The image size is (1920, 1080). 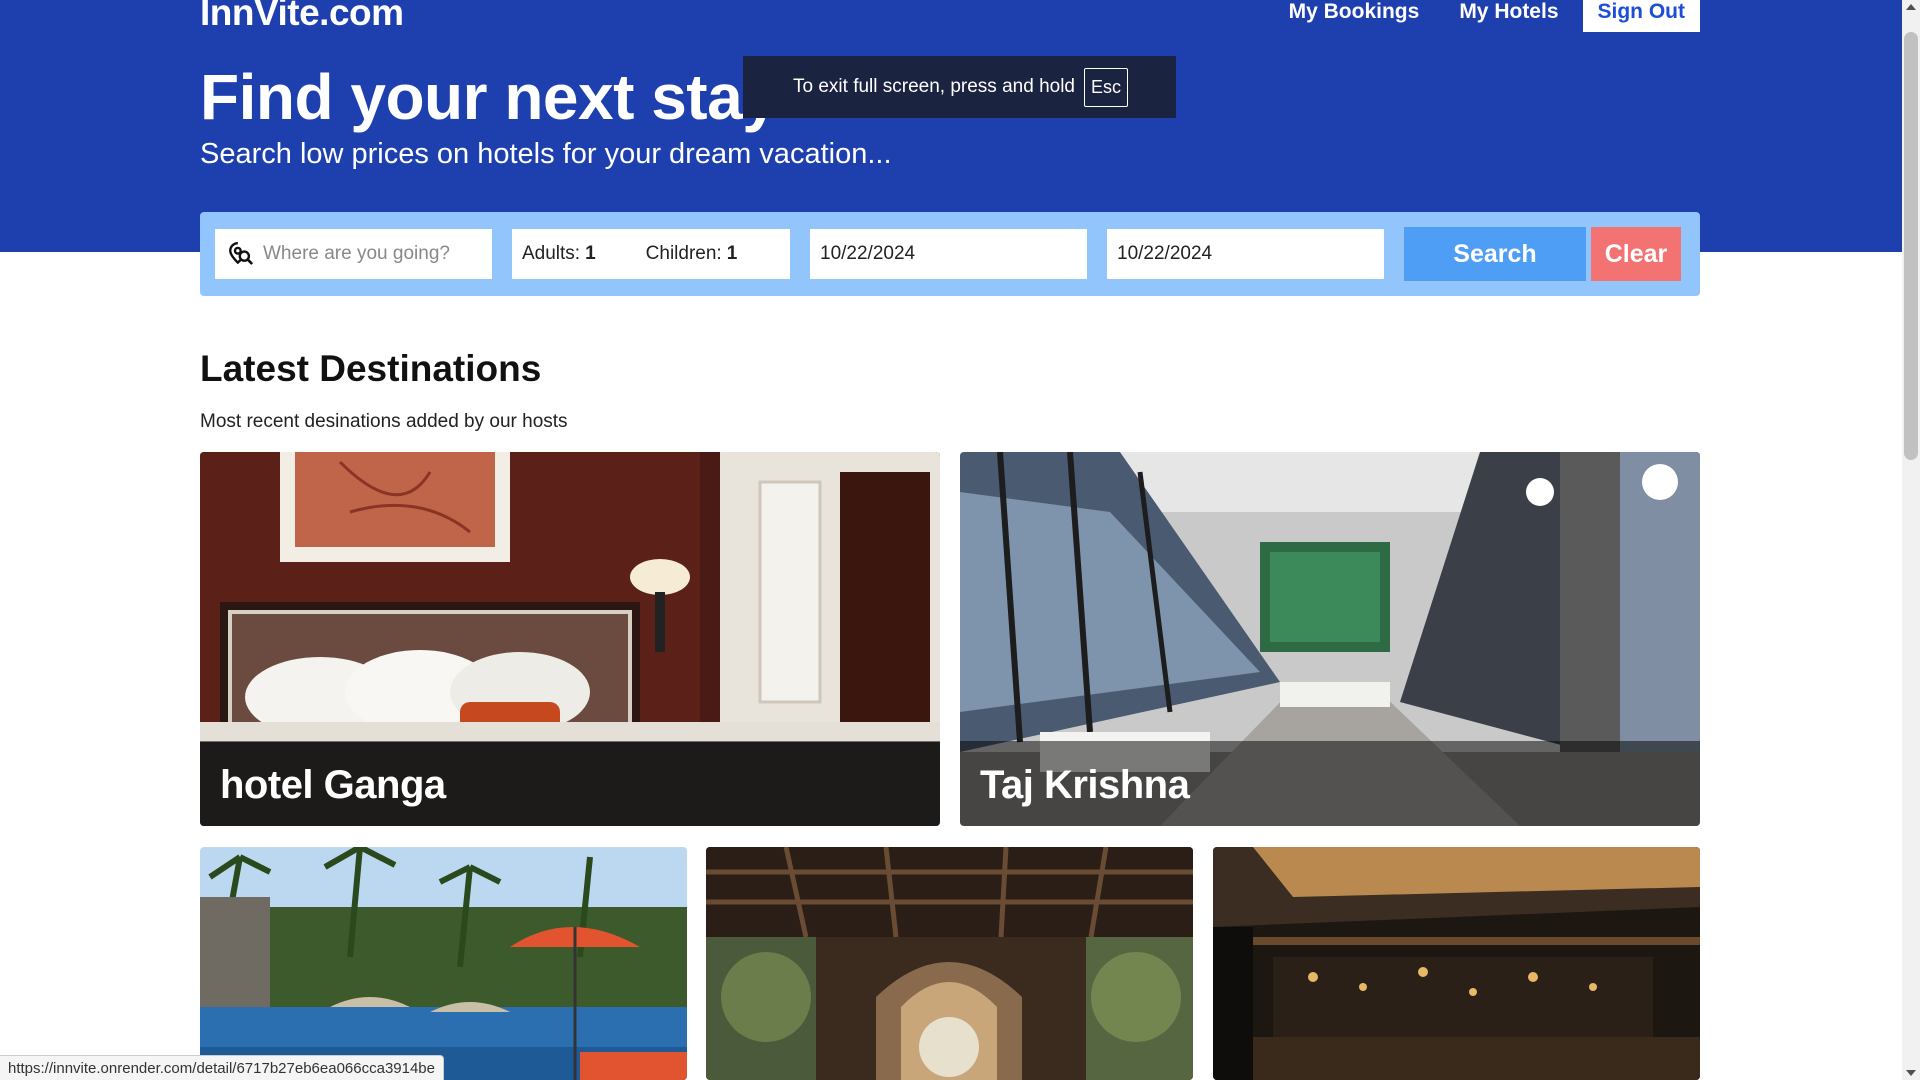 What do you see at coordinates (371, 368) in the screenshot?
I see `latest-destinations-title: Latest Destinations` at bounding box center [371, 368].